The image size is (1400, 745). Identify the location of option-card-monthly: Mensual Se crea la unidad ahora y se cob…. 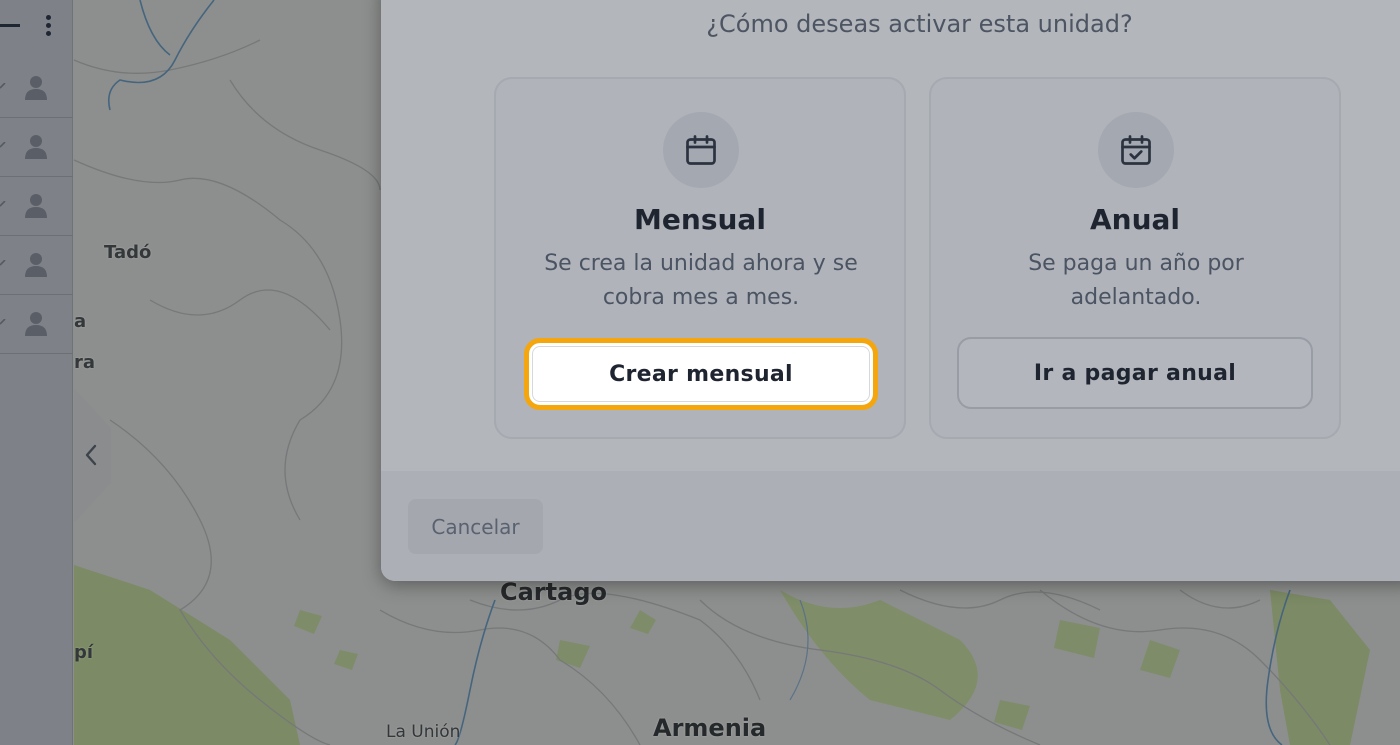
(700, 258).